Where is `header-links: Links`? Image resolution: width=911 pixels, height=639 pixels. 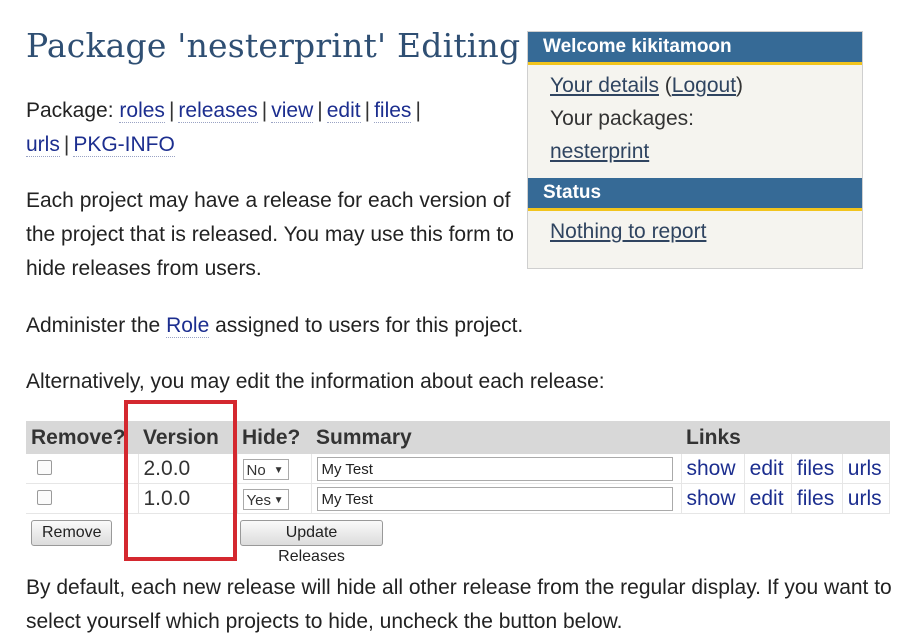 header-links: Links is located at coordinates (785, 437).